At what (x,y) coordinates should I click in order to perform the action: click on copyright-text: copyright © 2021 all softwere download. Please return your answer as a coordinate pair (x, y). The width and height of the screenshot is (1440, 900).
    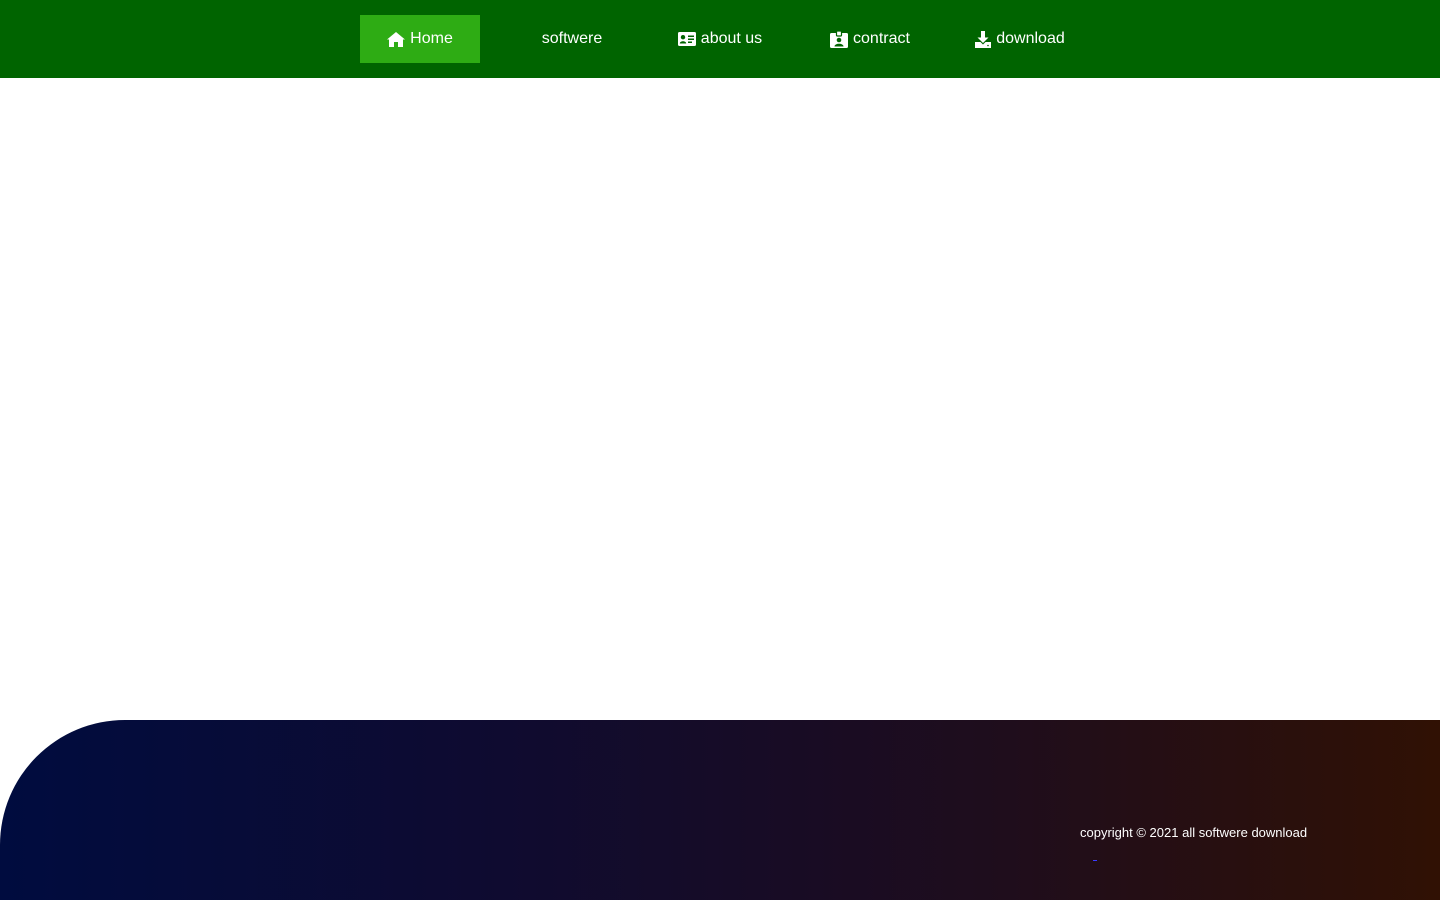
    Looking at the image, I should click on (1194, 832).